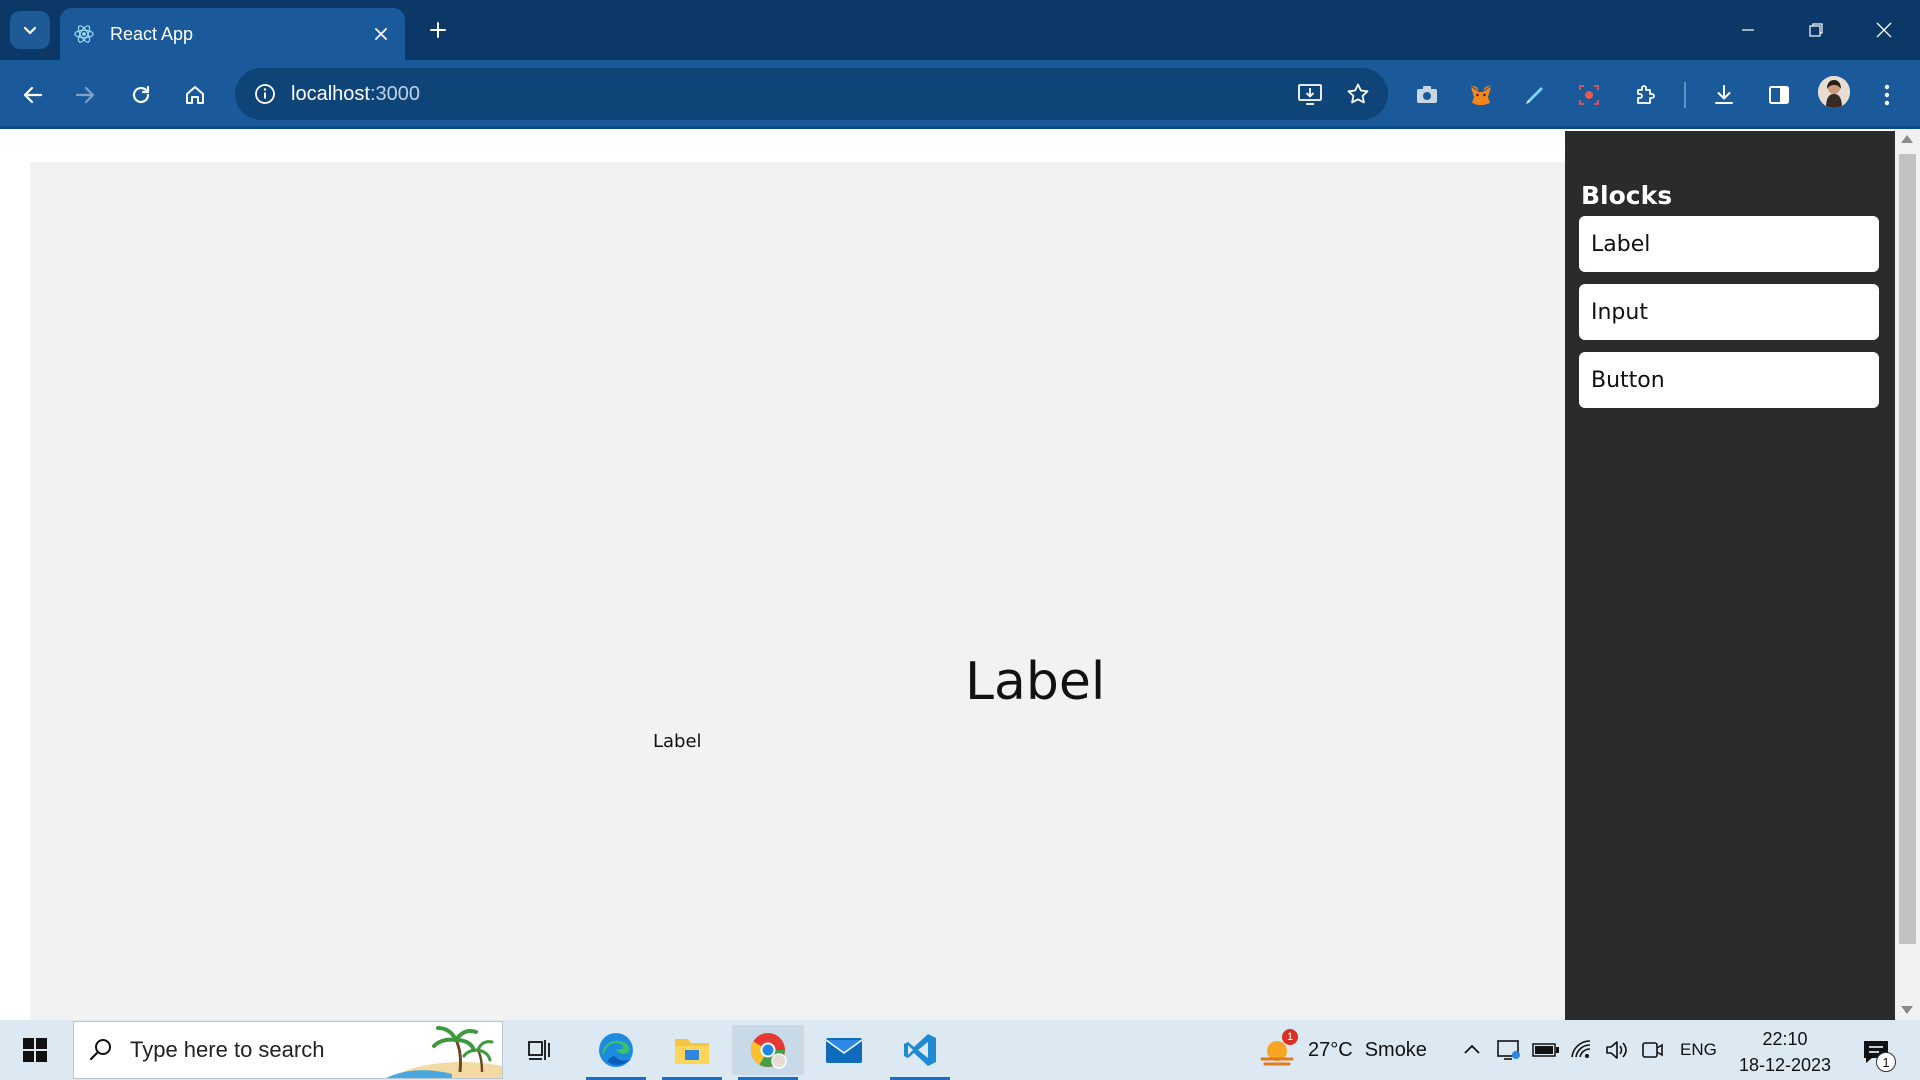 The image size is (1920, 1080). I want to click on minimize-icon, so click(1748, 30).